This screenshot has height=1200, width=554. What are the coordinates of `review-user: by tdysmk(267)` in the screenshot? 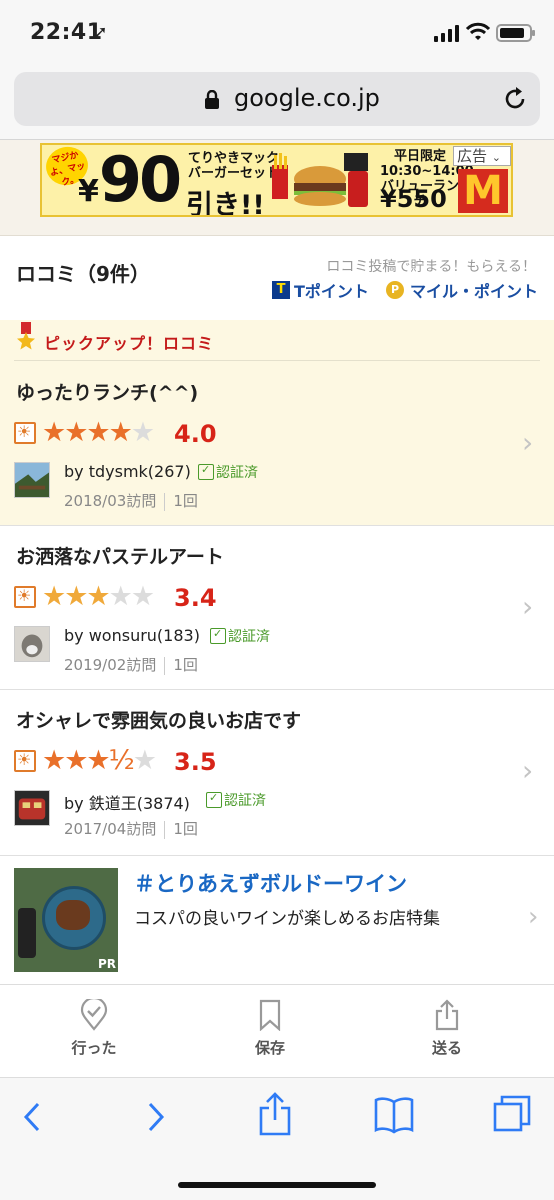 It's located at (127, 471).